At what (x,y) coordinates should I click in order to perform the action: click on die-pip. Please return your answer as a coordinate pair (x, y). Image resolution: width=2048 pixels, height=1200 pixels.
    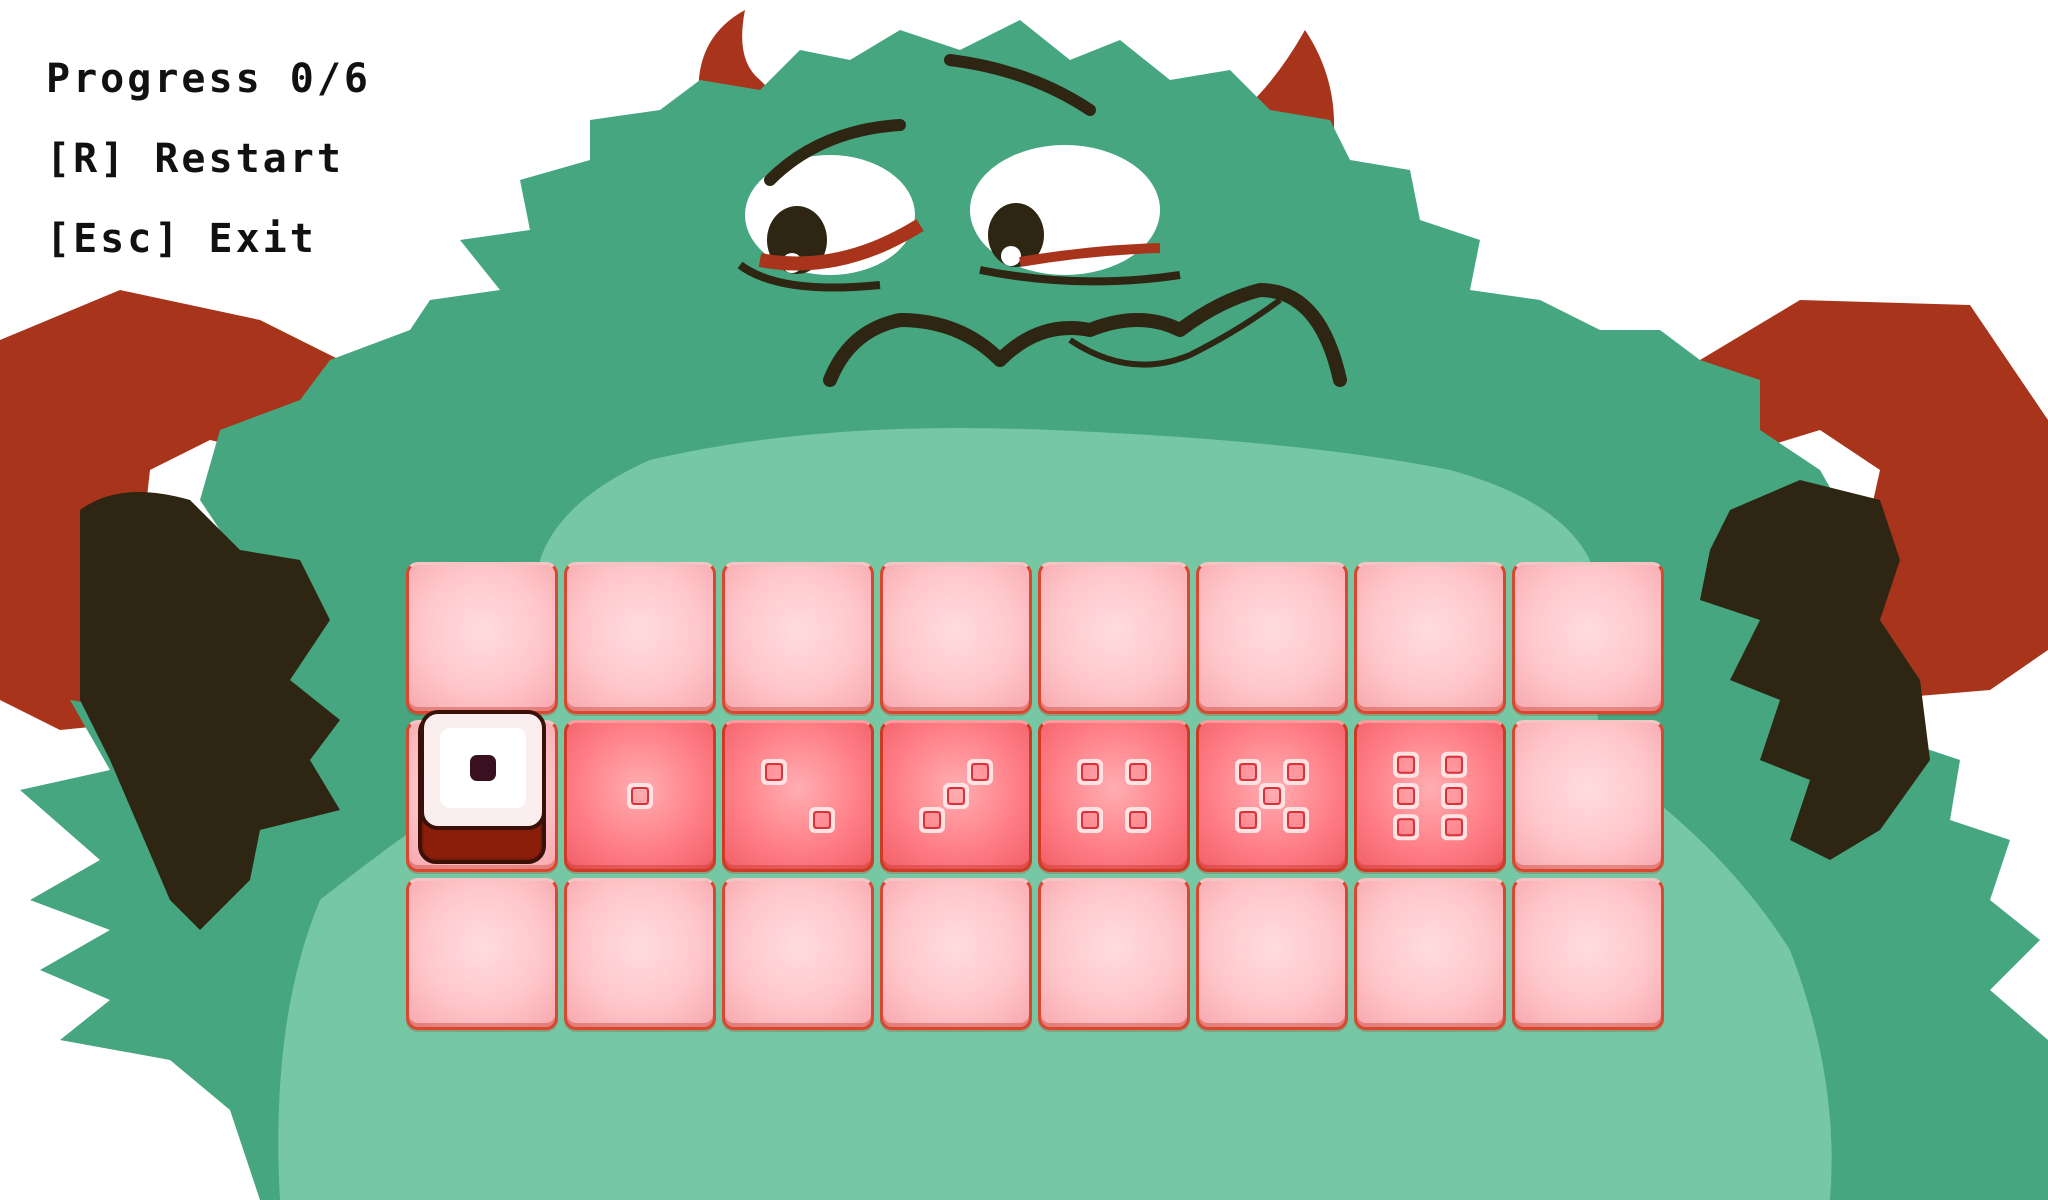
    Looking at the image, I should click on (483, 768).